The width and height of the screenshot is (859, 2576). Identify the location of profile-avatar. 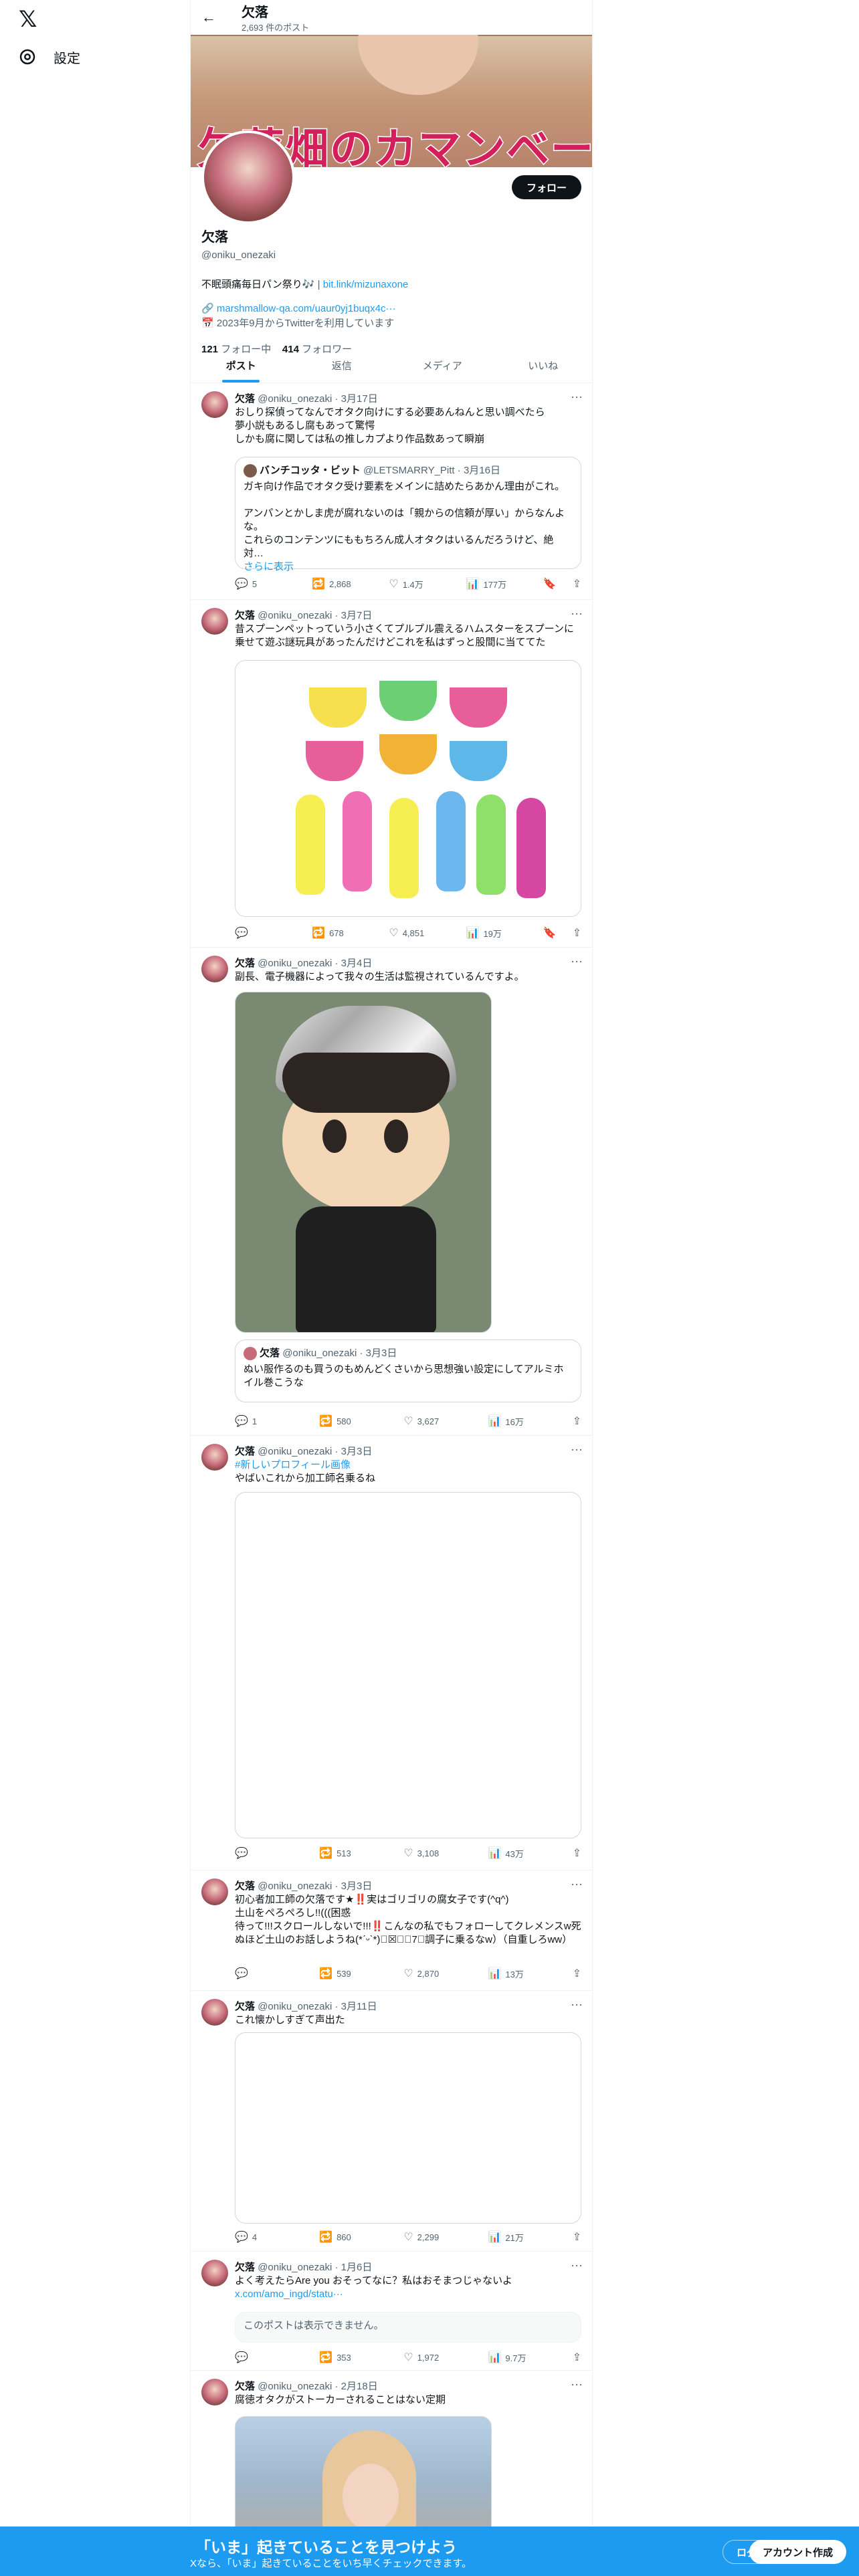
(248, 177).